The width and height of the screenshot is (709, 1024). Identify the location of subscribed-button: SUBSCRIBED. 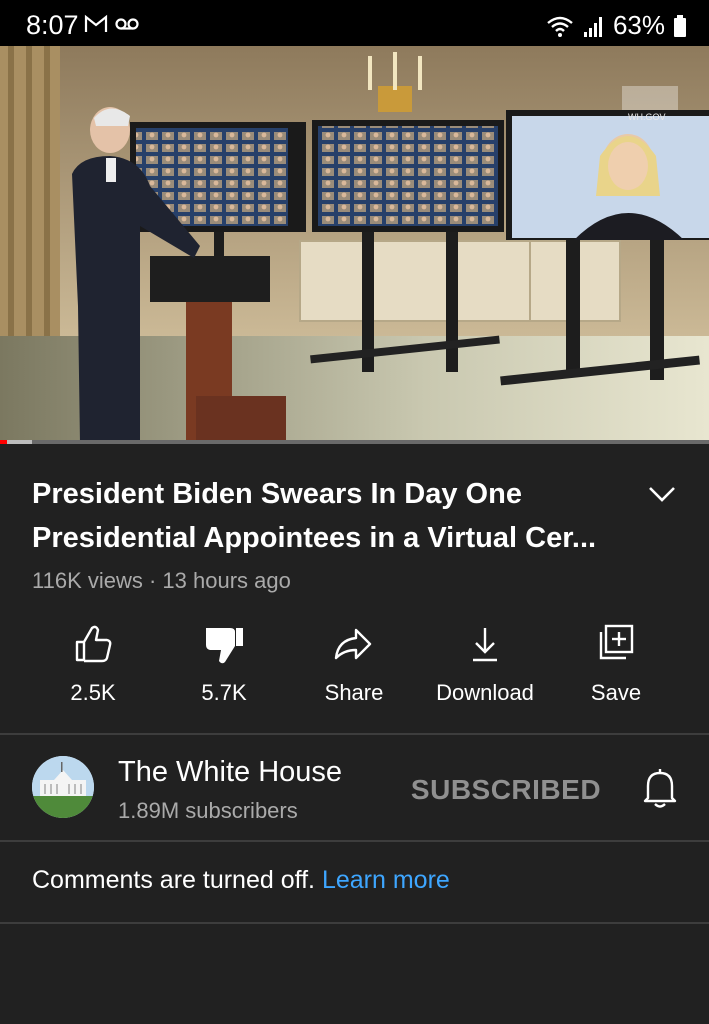
(506, 790).